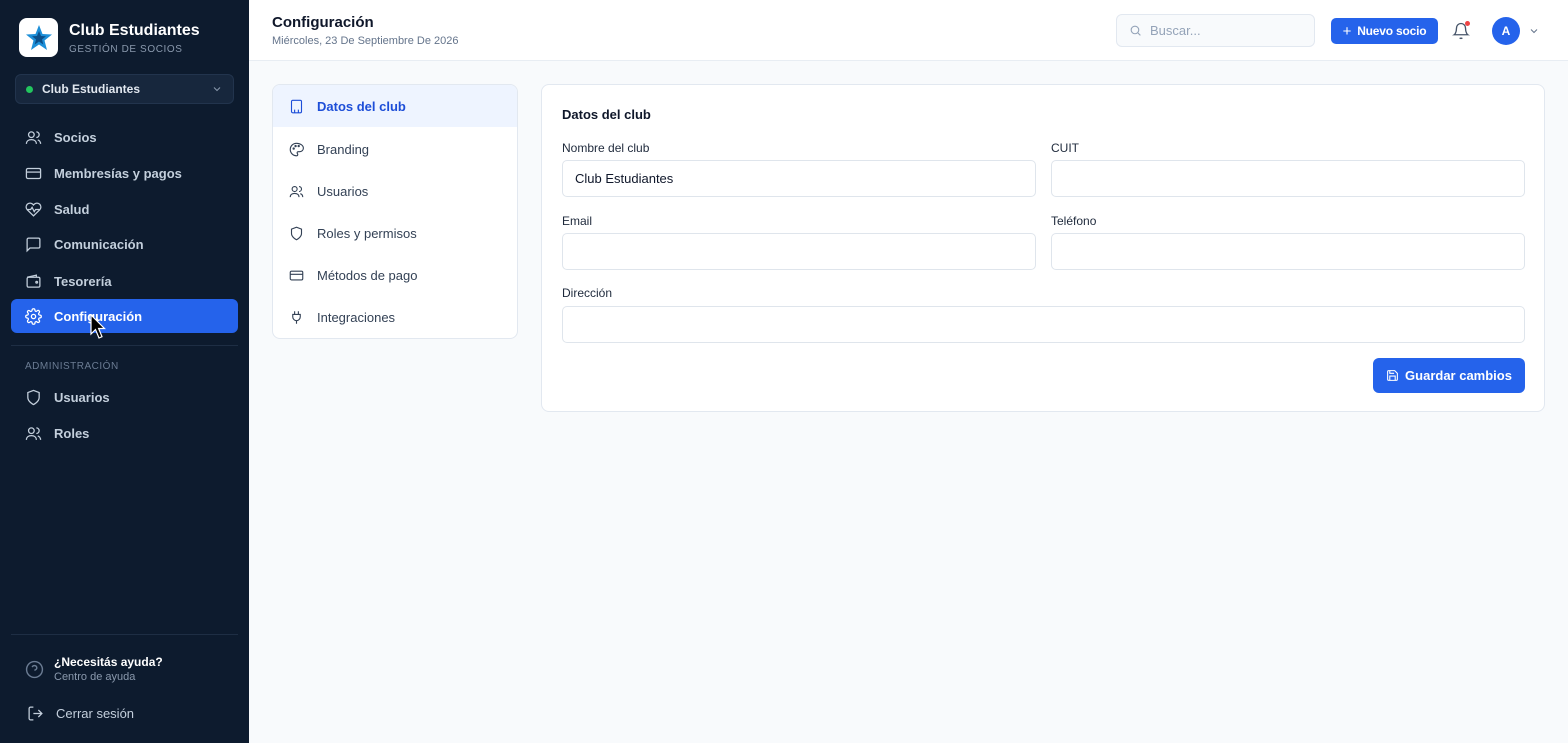 This screenshot has width=1568, height=743. I want to click on sidebar-item-tesoreria: Tesorería, so click(124, 281).